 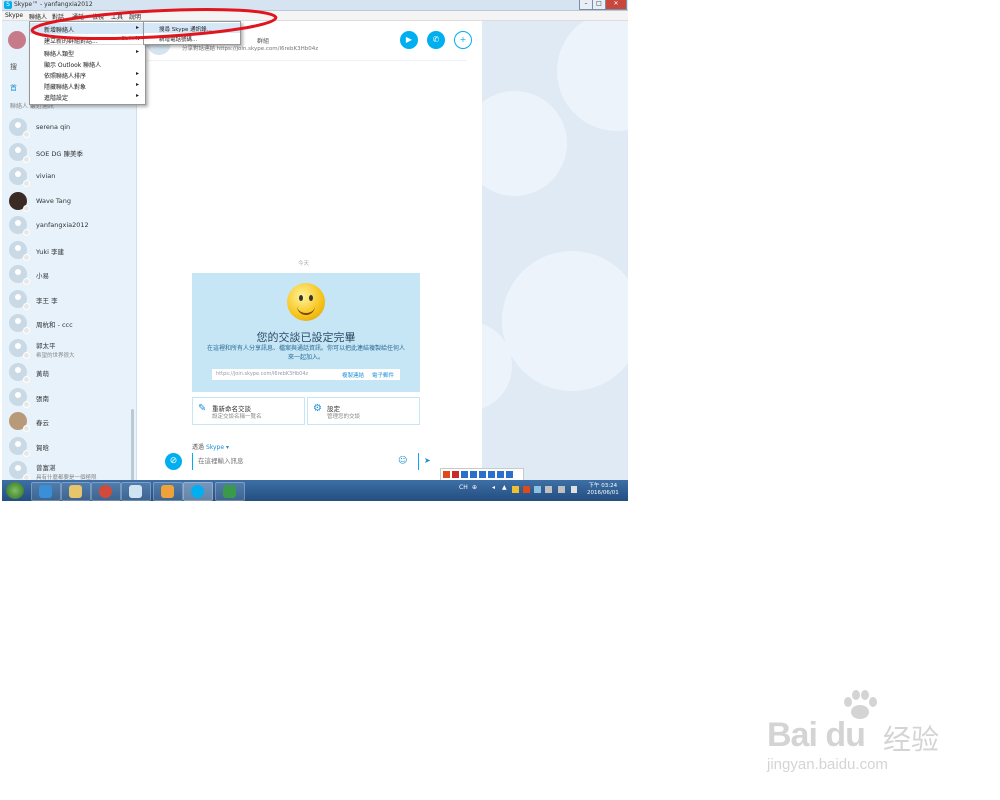 I want to click on taskbar-app4, so click(x=136, y=491).